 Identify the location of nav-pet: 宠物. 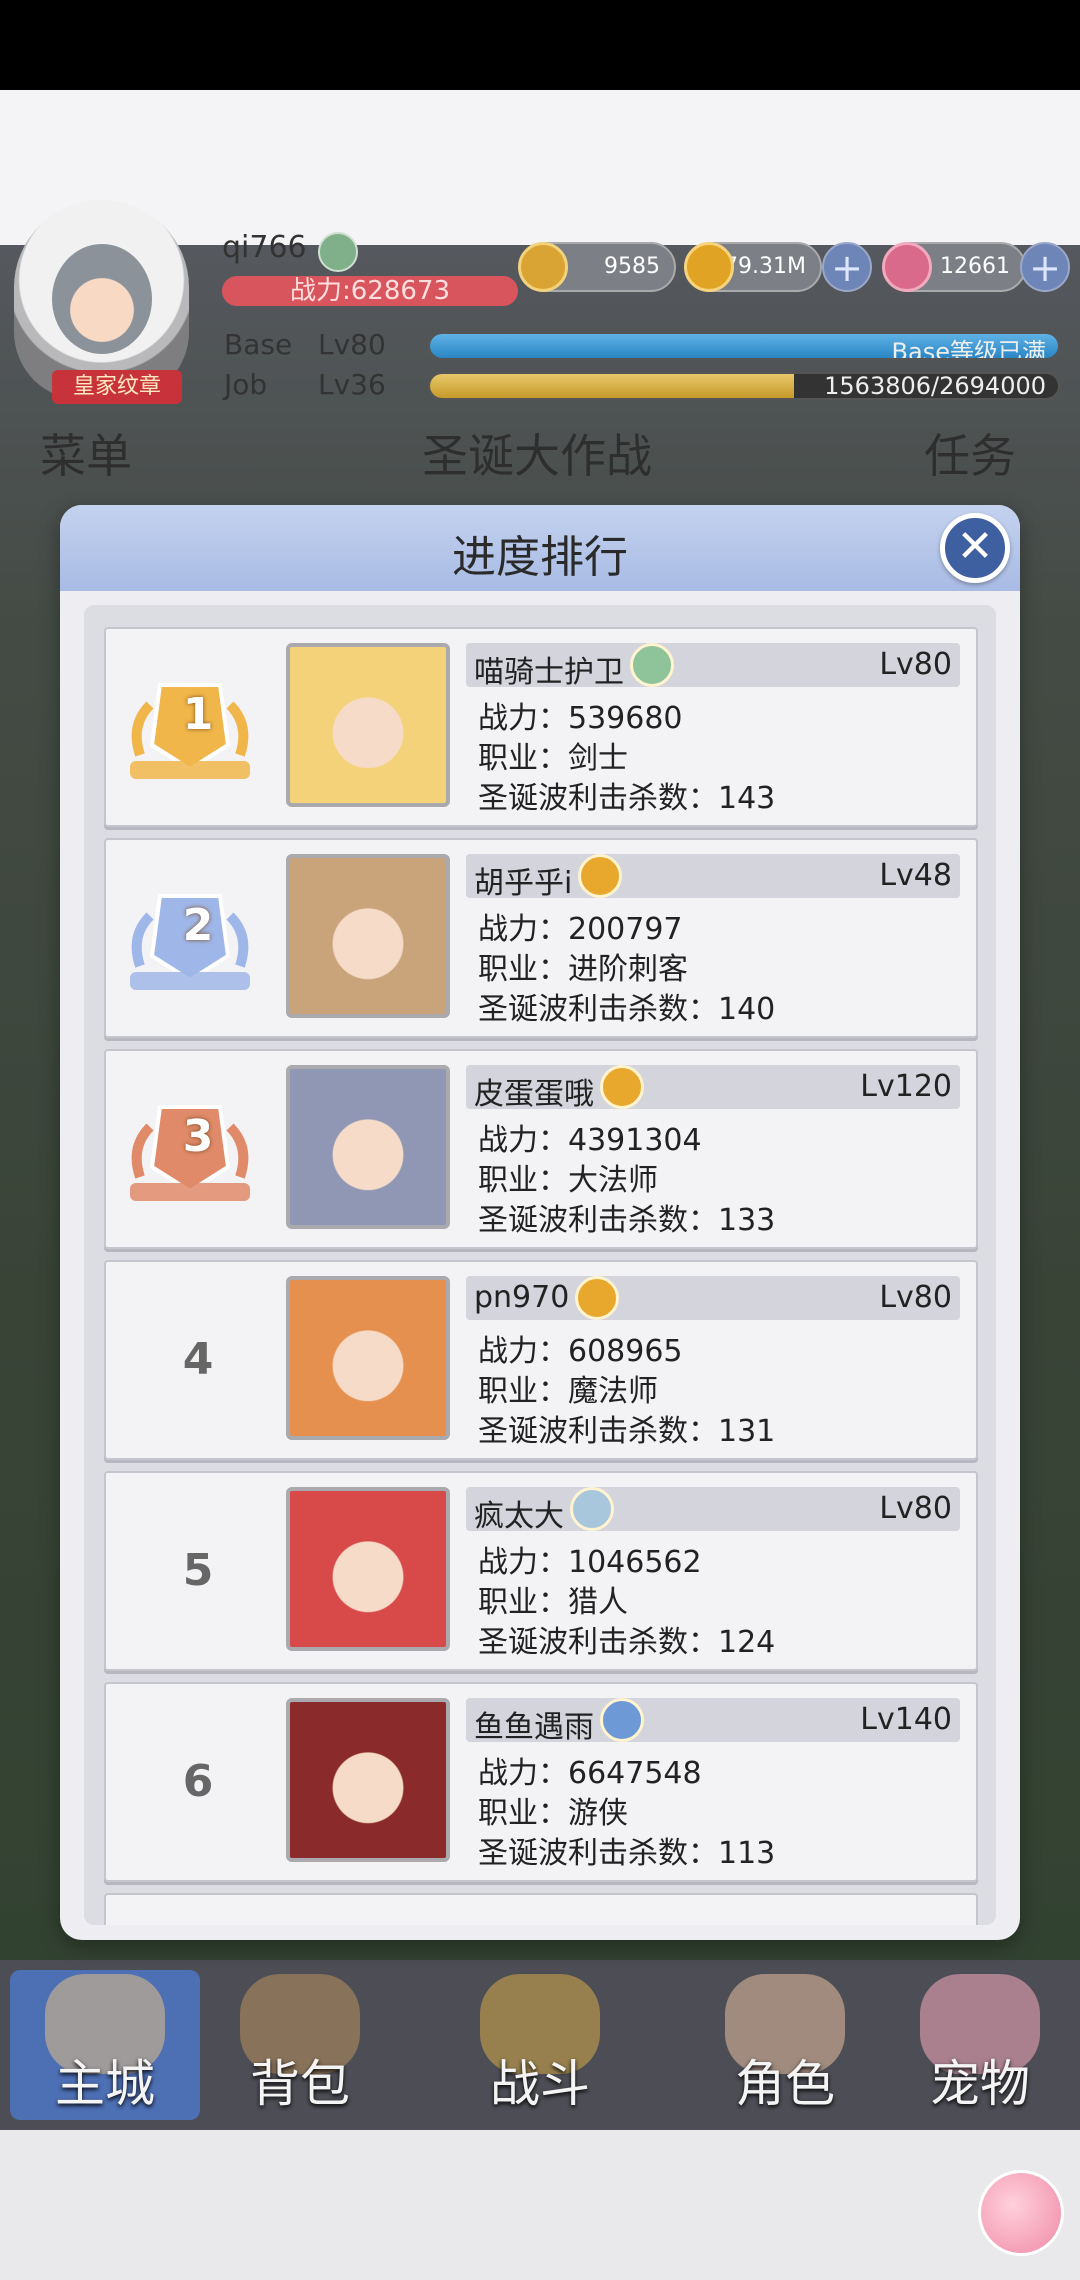
(980, 2045).